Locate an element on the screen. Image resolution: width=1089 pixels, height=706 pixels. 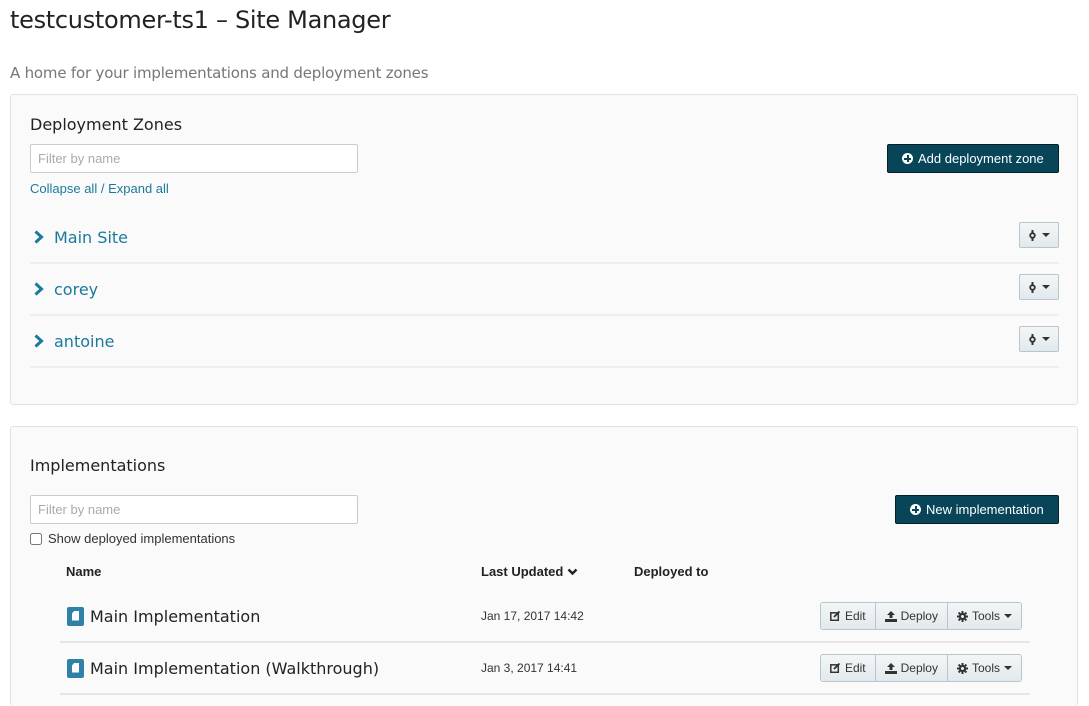
implementation-last-updated: Jan 3, 2017 14:41 is located at coordinates (529, 668).